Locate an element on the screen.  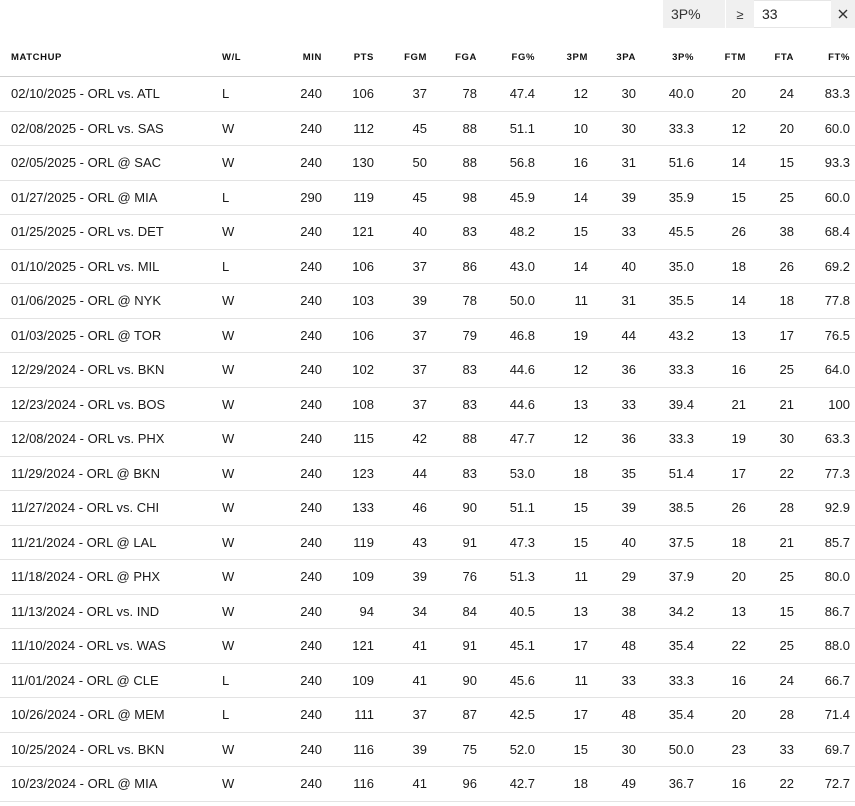
col-header-wl: W/L is located at coordinates (243, 57).